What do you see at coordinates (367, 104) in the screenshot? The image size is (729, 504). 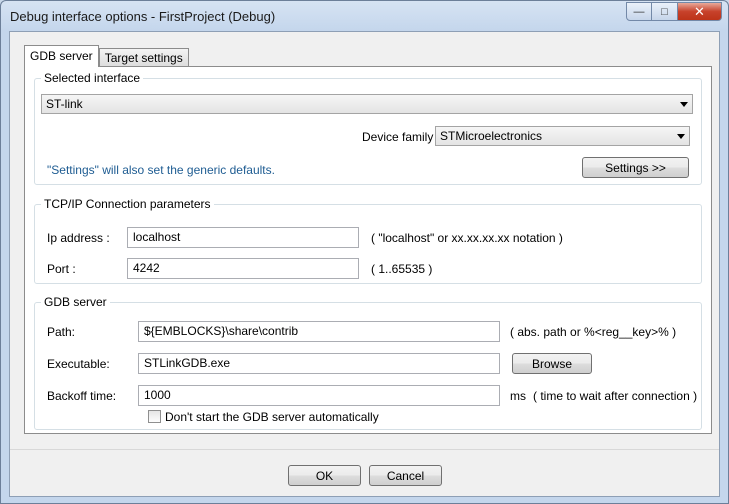 I see `interface-select: ST-link` at bounding box center [367, 104].